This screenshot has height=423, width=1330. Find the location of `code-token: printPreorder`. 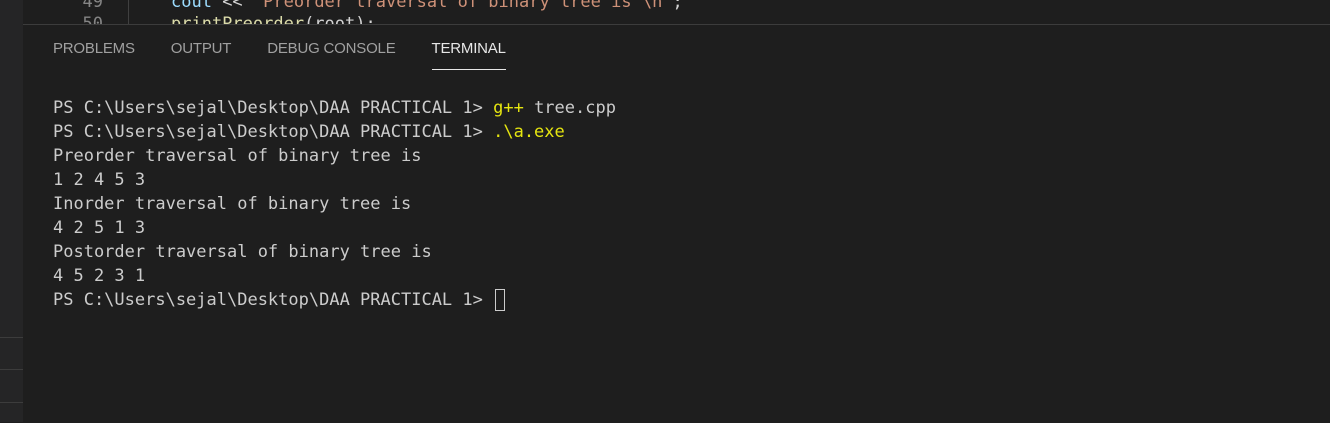

code-token: printPreorder is located at coordinates (238, 19).